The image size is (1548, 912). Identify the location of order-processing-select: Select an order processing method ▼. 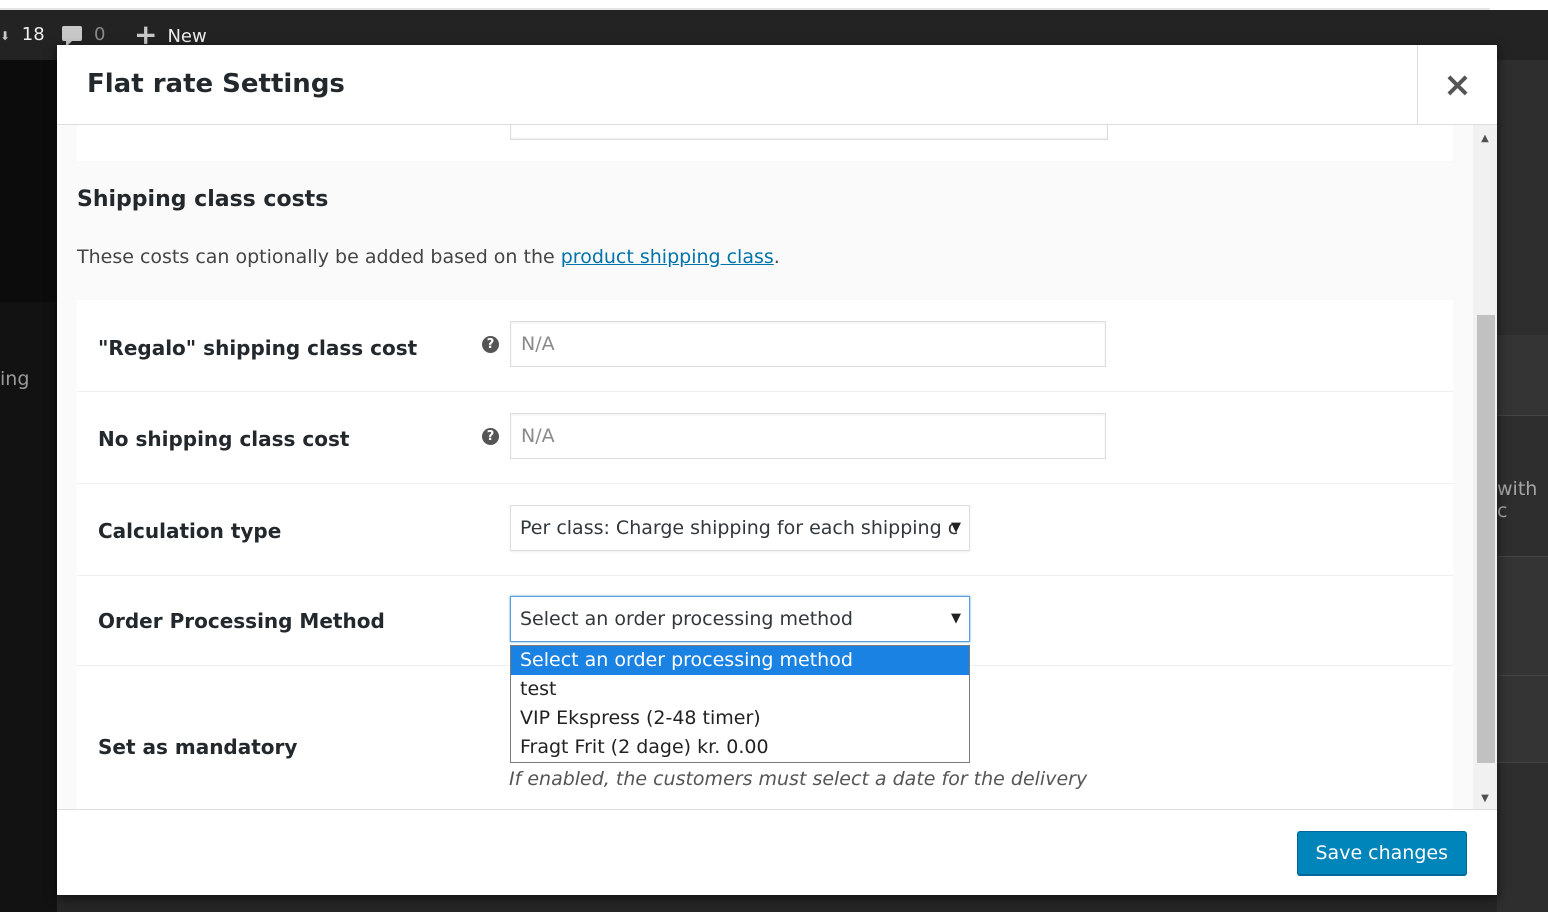
(740, 619).